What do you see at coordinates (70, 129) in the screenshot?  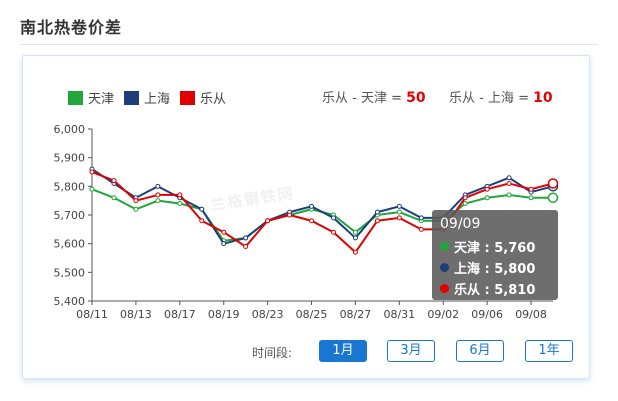 I see `y-tick-label: 6,000` at bounding box center [70, 129].